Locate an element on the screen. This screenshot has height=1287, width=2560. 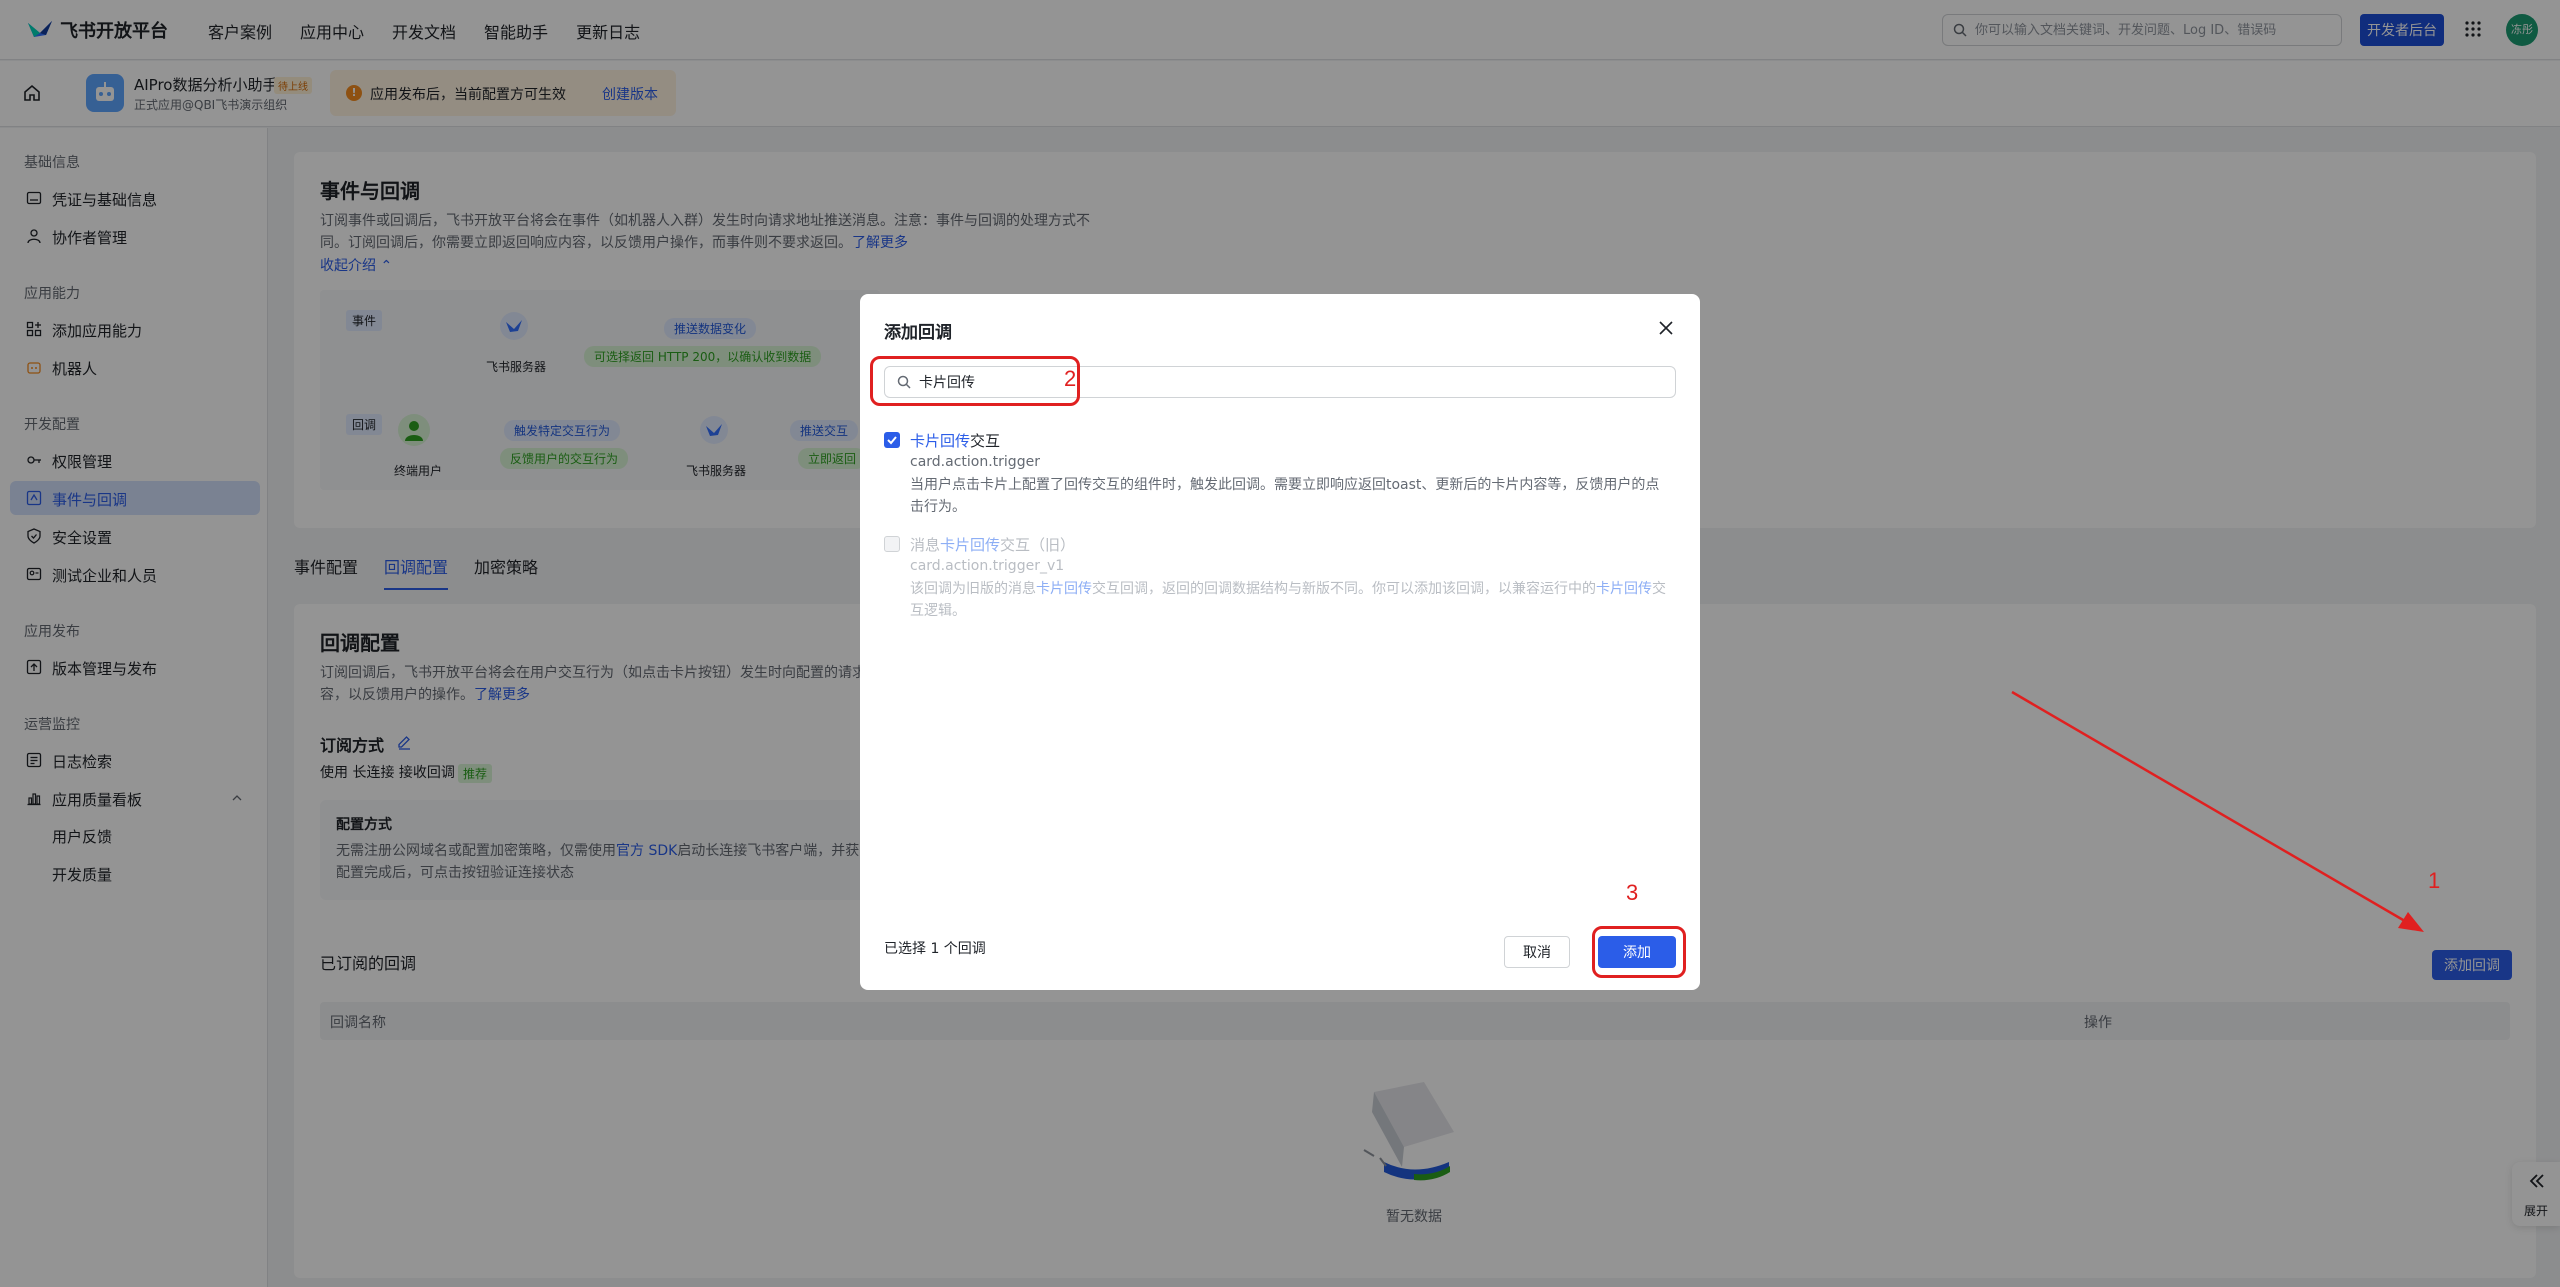
checkbox-disabled is located at coordinates (892, 544).